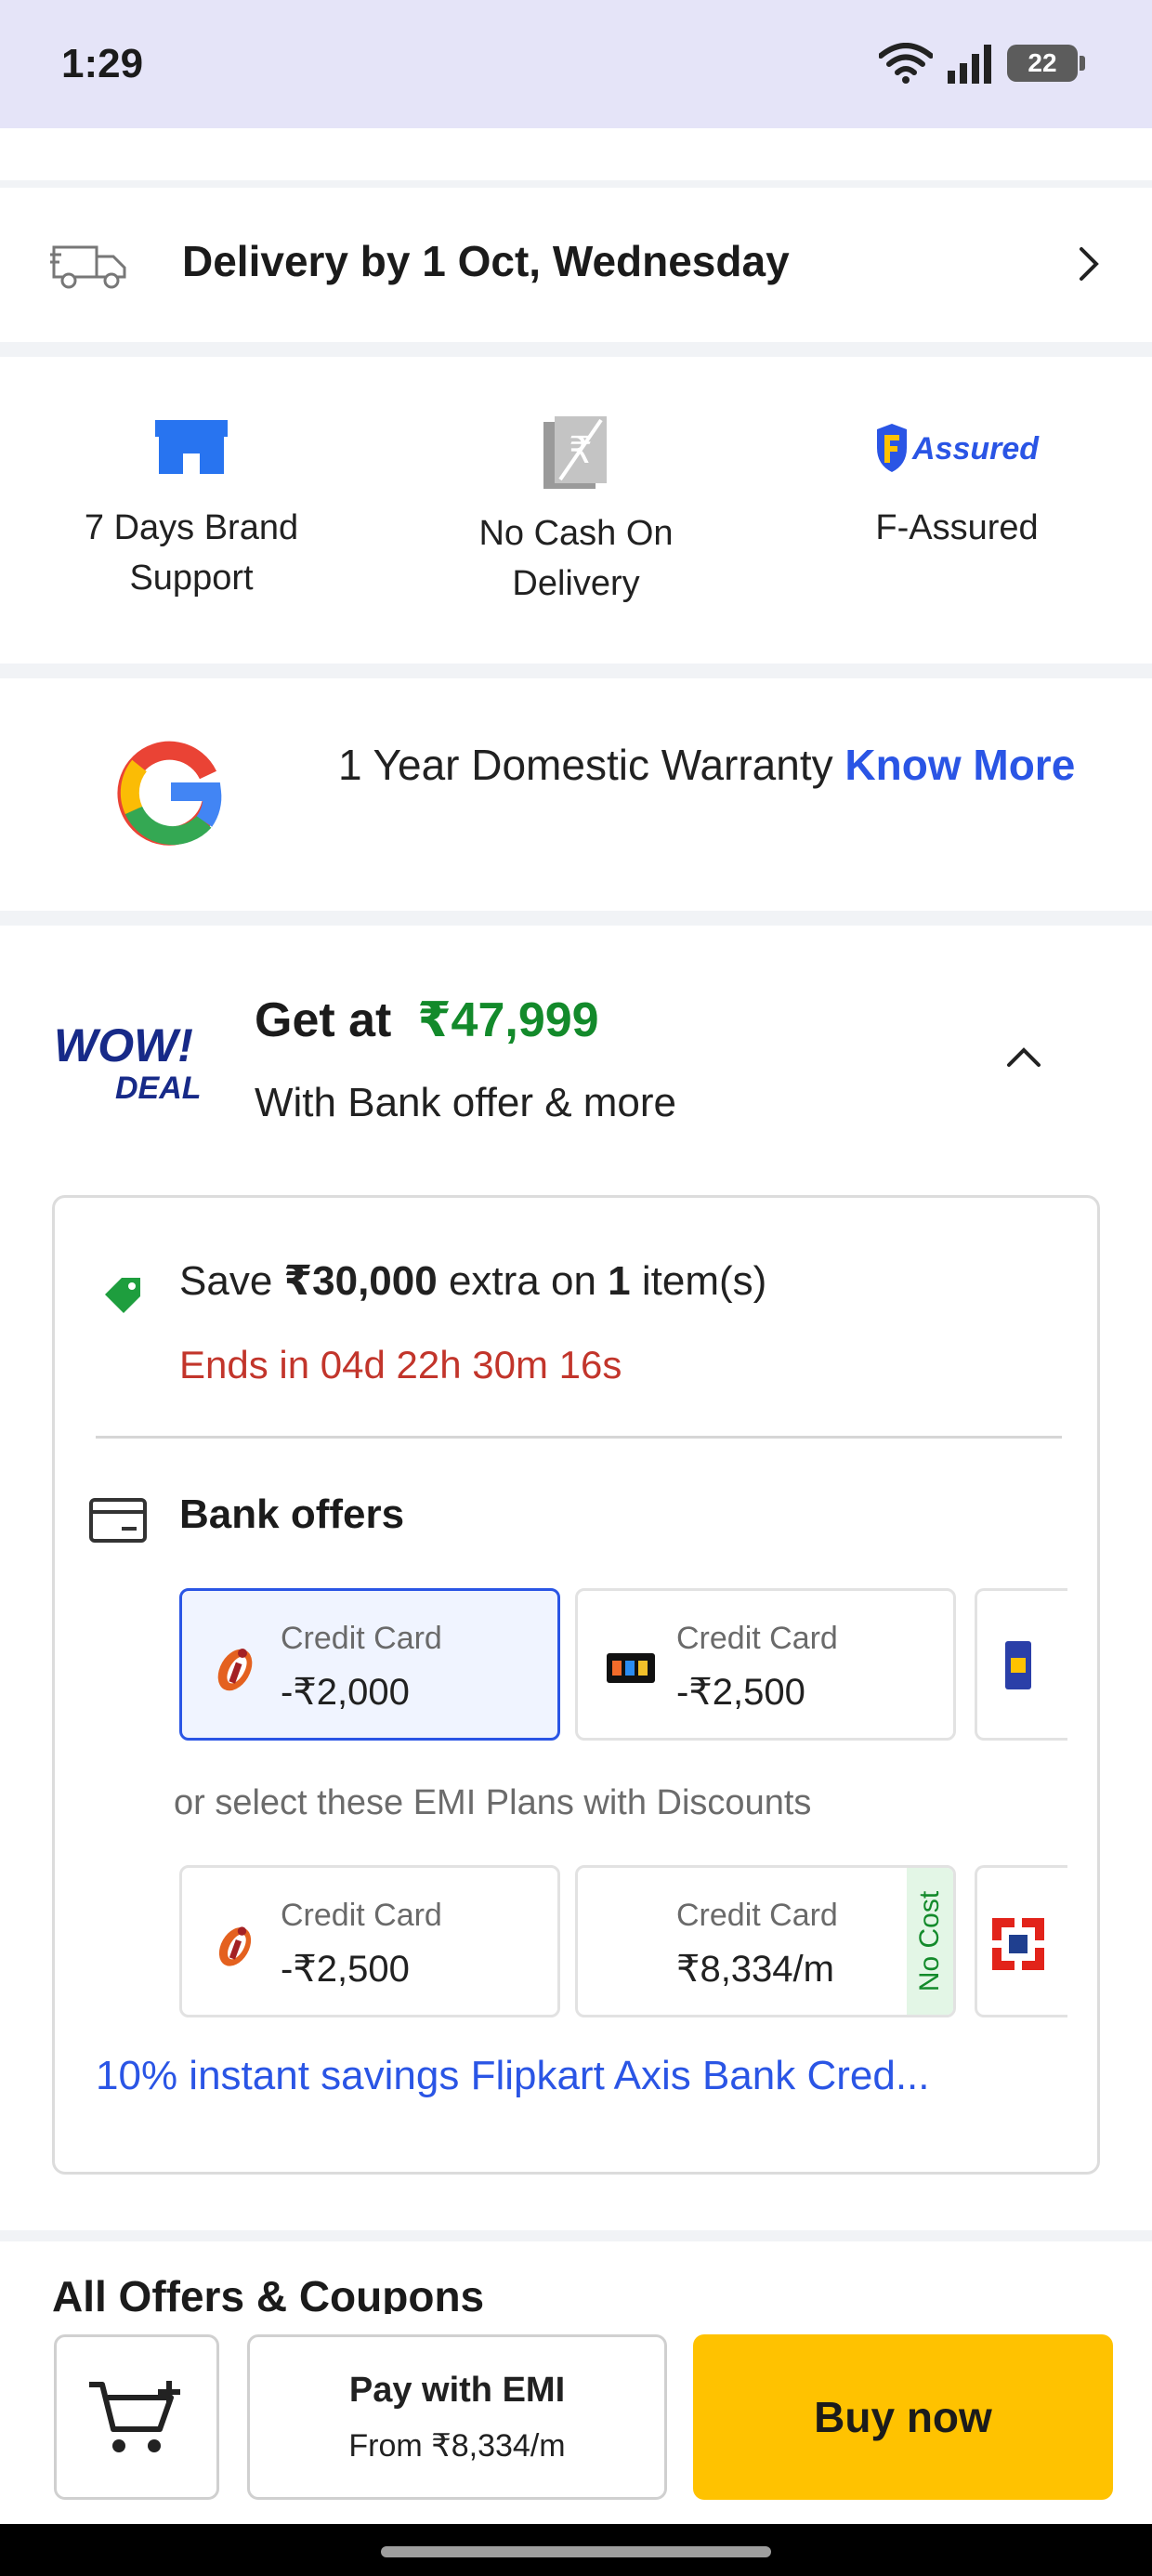  What do you see at coordinates (323, 1020) in the screenshot?
I see `get-at-label: Get at` at bounding box center [323, 1020].